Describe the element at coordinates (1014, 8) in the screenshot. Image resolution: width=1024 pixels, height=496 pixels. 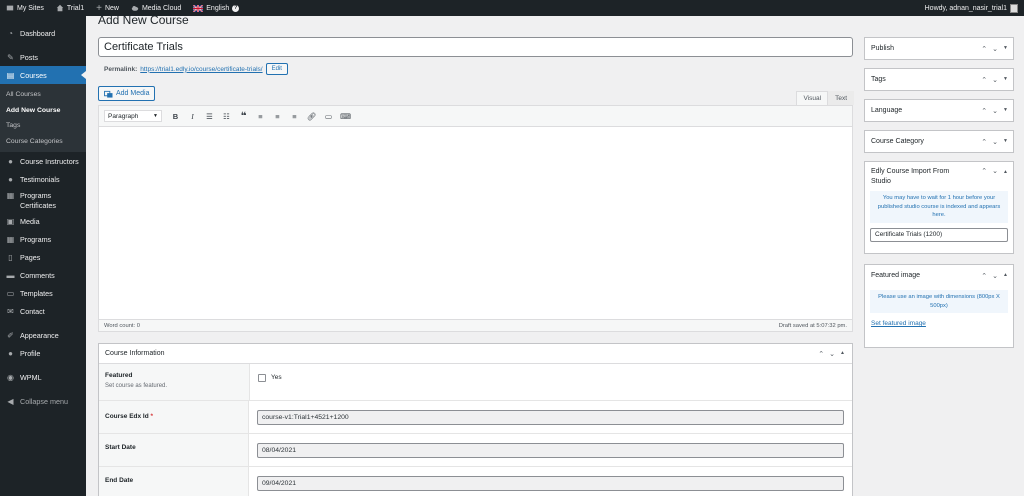
I see `avatar` at that location.